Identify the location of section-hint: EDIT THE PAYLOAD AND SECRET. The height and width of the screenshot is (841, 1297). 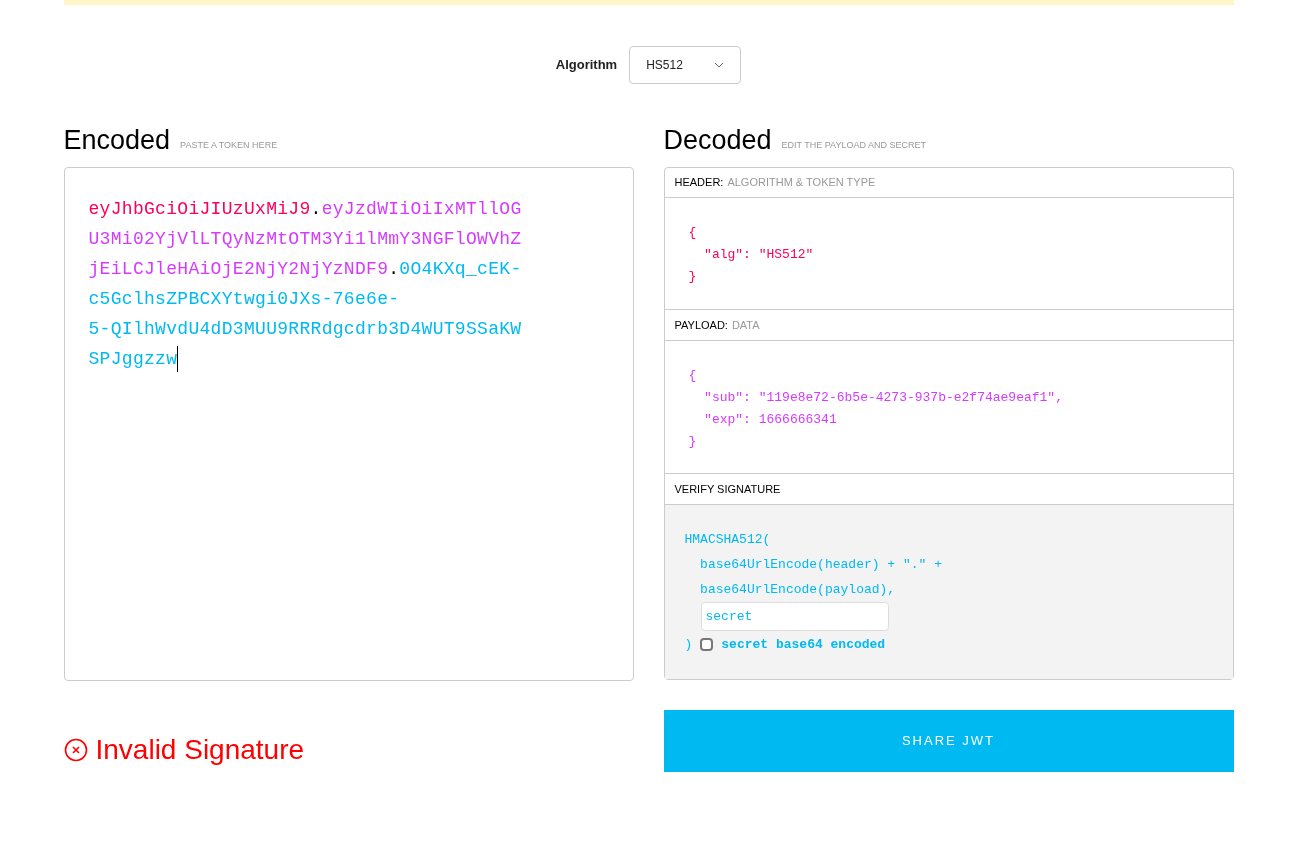
(853, 145).